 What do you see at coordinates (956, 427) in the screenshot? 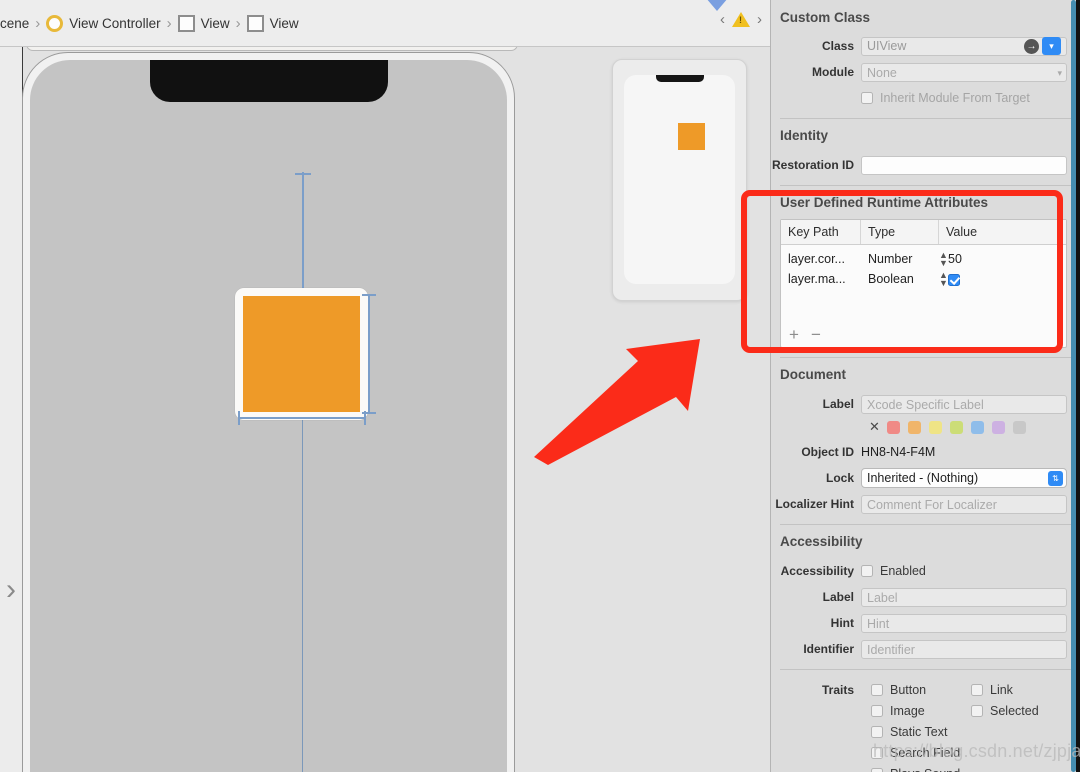
I see `color-chip-green` at bounding box center [956, 427].